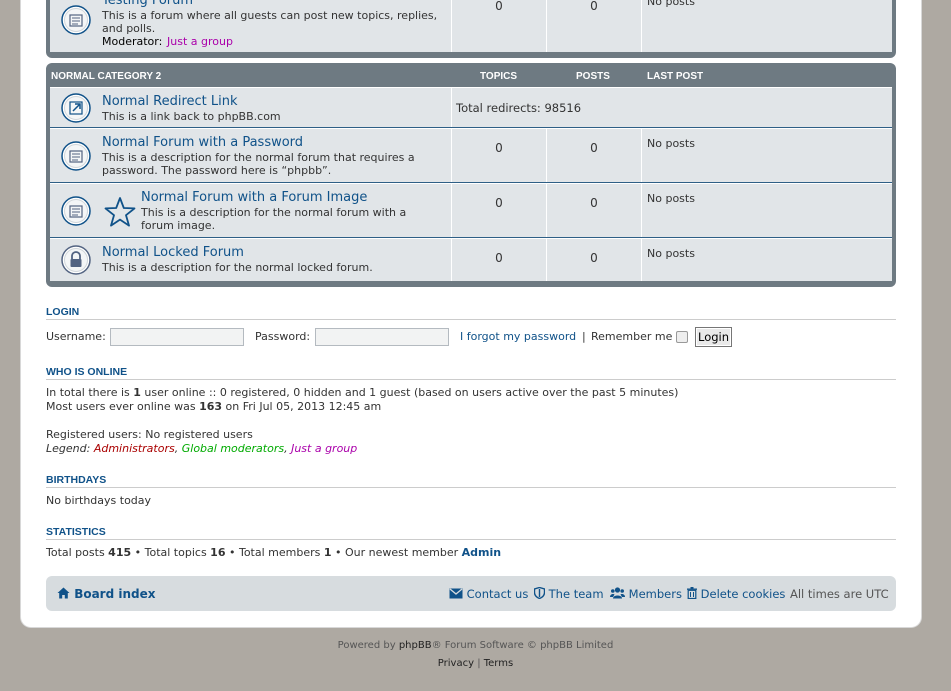 This screenshot has width=951, height=691. I want to click on password-label: Password:, so click(283, 336).